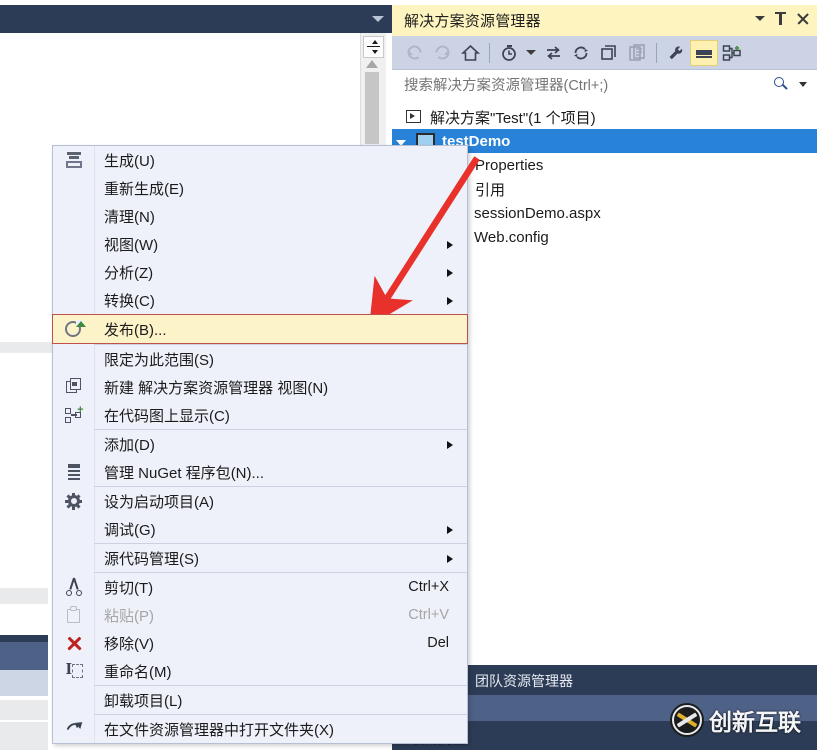  I want to click on menu-item-label: 生成(U), so click(129, 161).